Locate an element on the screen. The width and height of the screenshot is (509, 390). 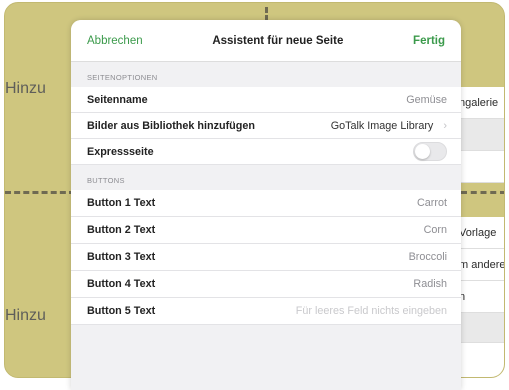
button-1-row: Button 1 Text Carrot is located at coordinates (266, 203).